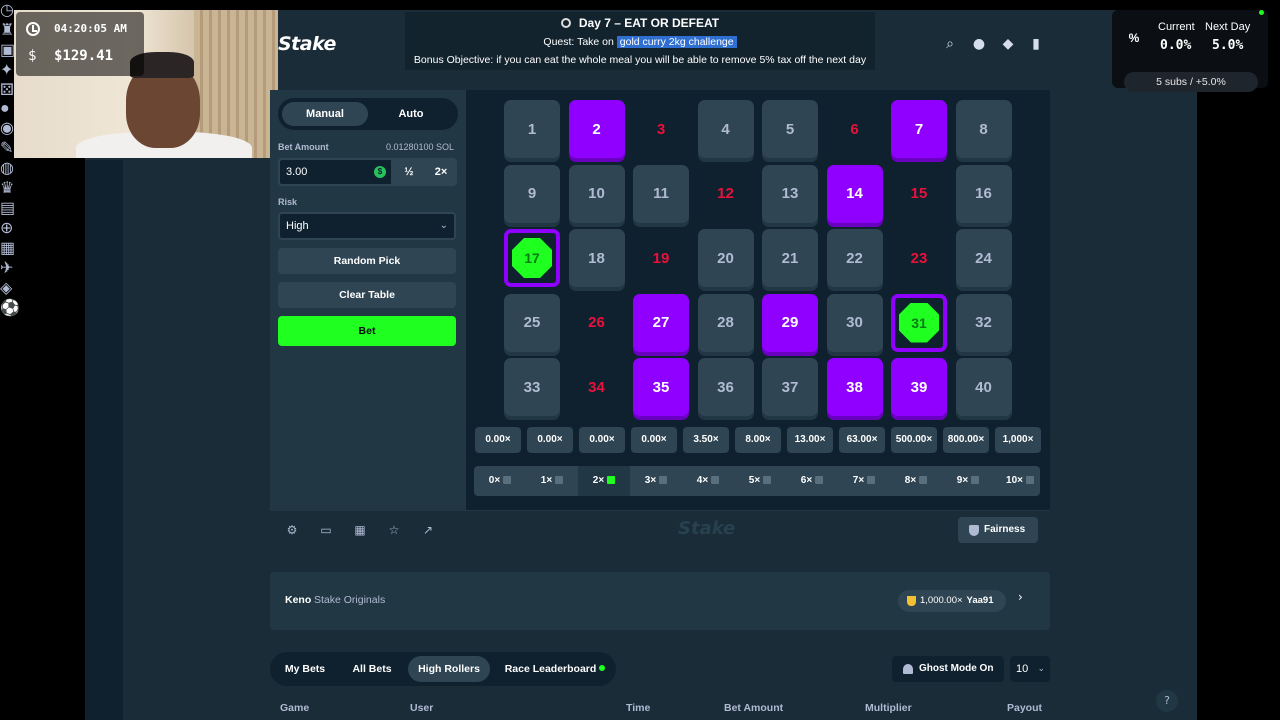 Image resolution: width=1280 pixels, height=720 pixels. What do you see at coordinates (854, 193) in the screenshot?
I see `keno-tile-14: 14` at bounding box center [854, 193].